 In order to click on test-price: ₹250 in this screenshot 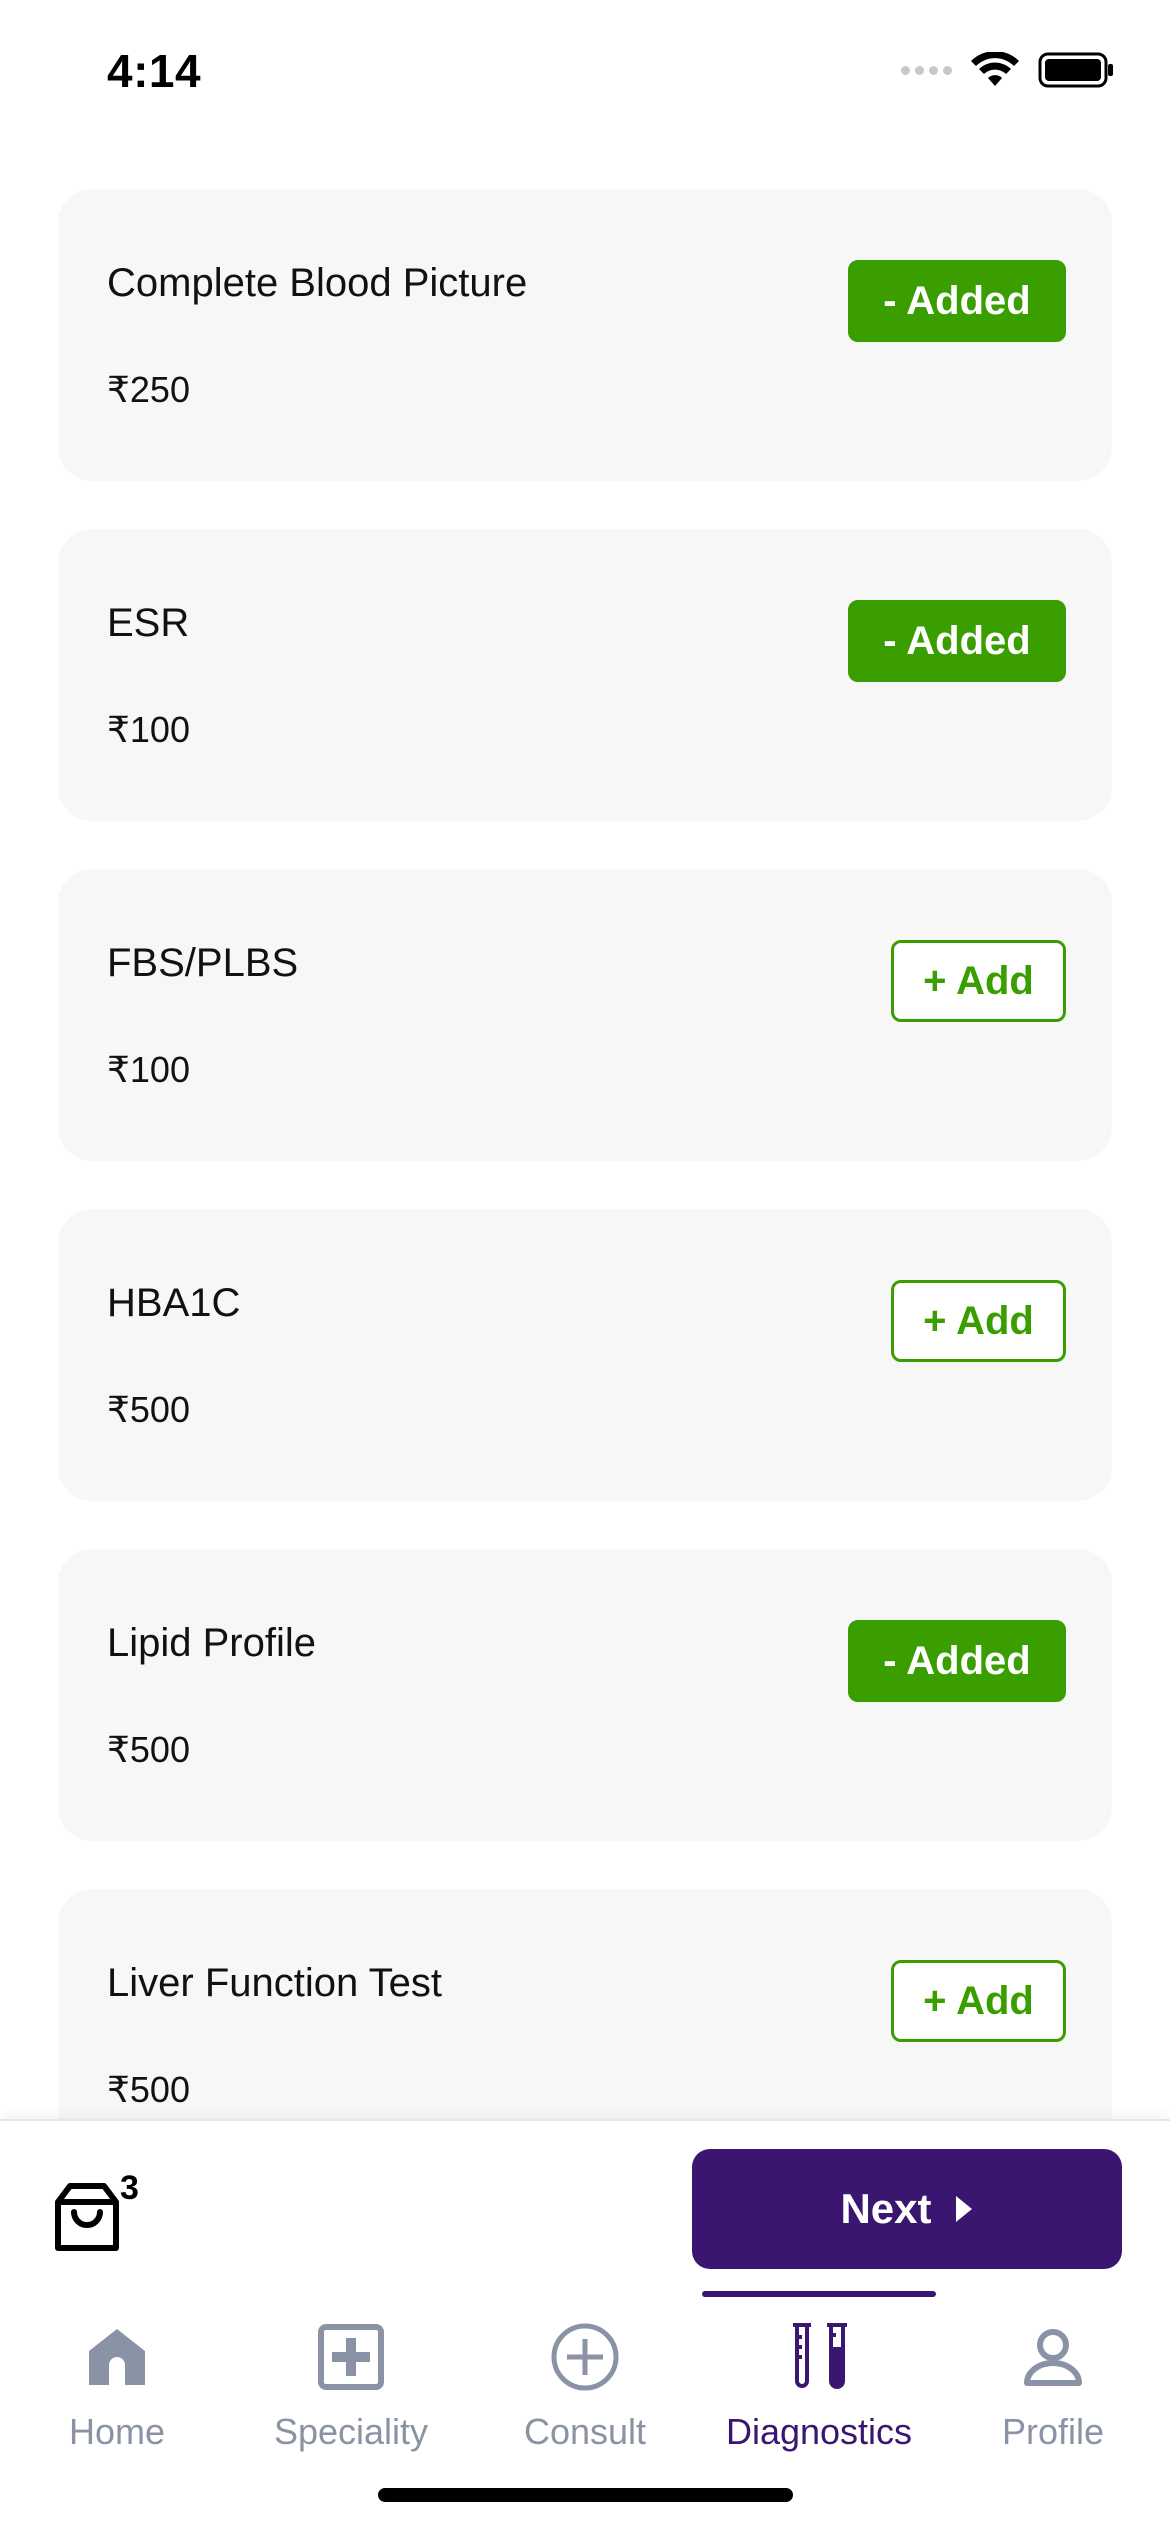, I will do `click(148, 389)`.